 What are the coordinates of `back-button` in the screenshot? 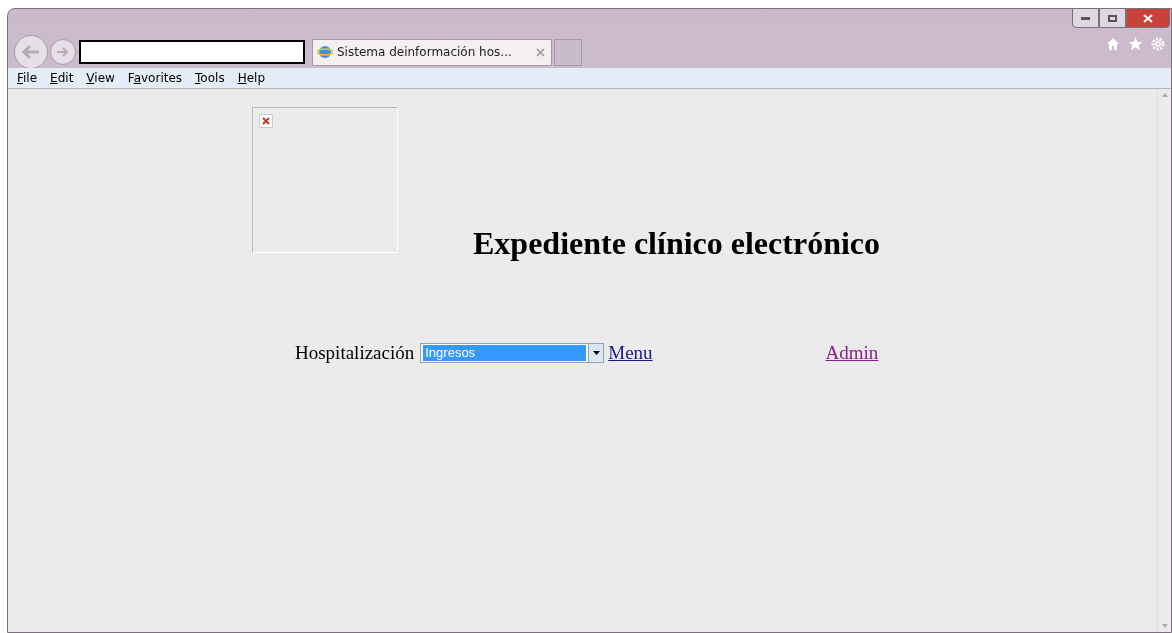 It's located at (31, 52).